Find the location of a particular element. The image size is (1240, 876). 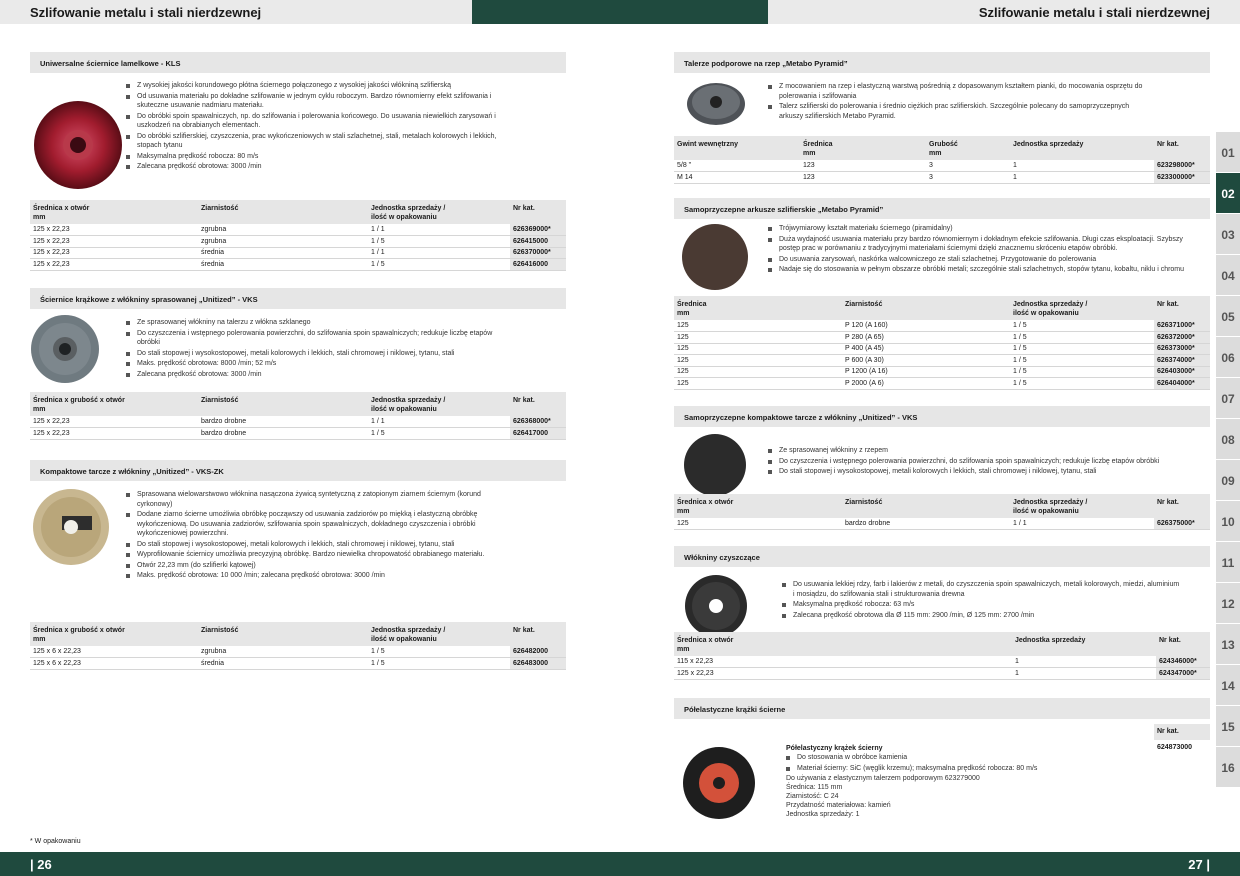

table-row: 125 x 22,23 średnia 1 / 5 626416000 is located at coordinates (298, 264).